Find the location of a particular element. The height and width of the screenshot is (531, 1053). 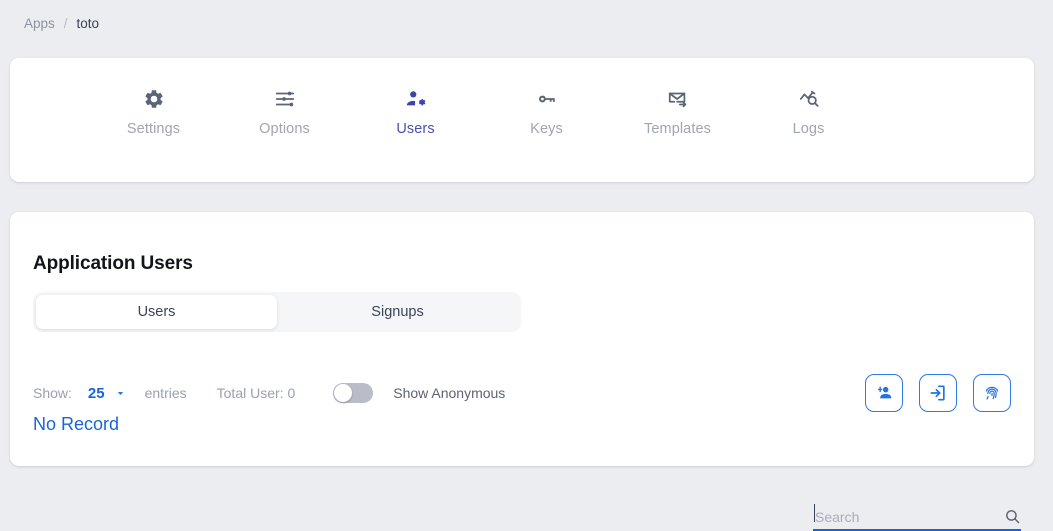

search-field is located at coordinates (917, 517).